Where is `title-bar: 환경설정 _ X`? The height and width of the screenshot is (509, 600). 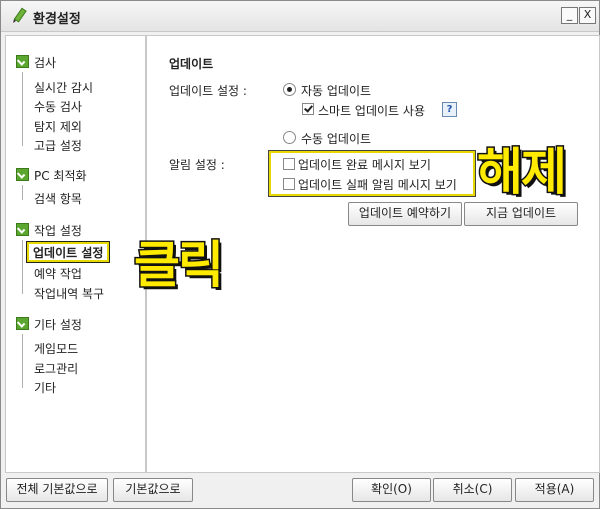 title-bar: 환경설정 _ X is located at coordinates (300, 16).